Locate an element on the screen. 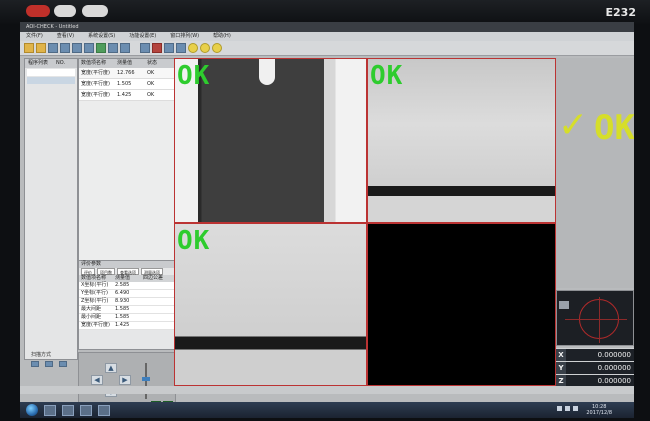 The height and width of the screenshot is (421, 650). browser-icon is located at coordinates (50, 410).